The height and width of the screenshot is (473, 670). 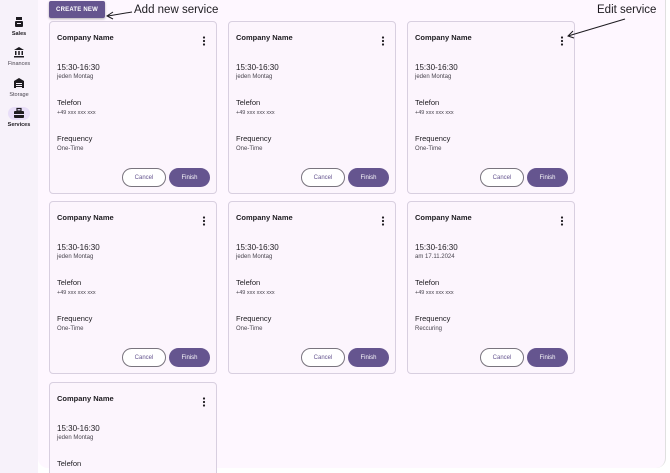 What do you see at coordinates (19, 52) in the screenshot?
I see `bank-icon` at bounding box center [19, 52].